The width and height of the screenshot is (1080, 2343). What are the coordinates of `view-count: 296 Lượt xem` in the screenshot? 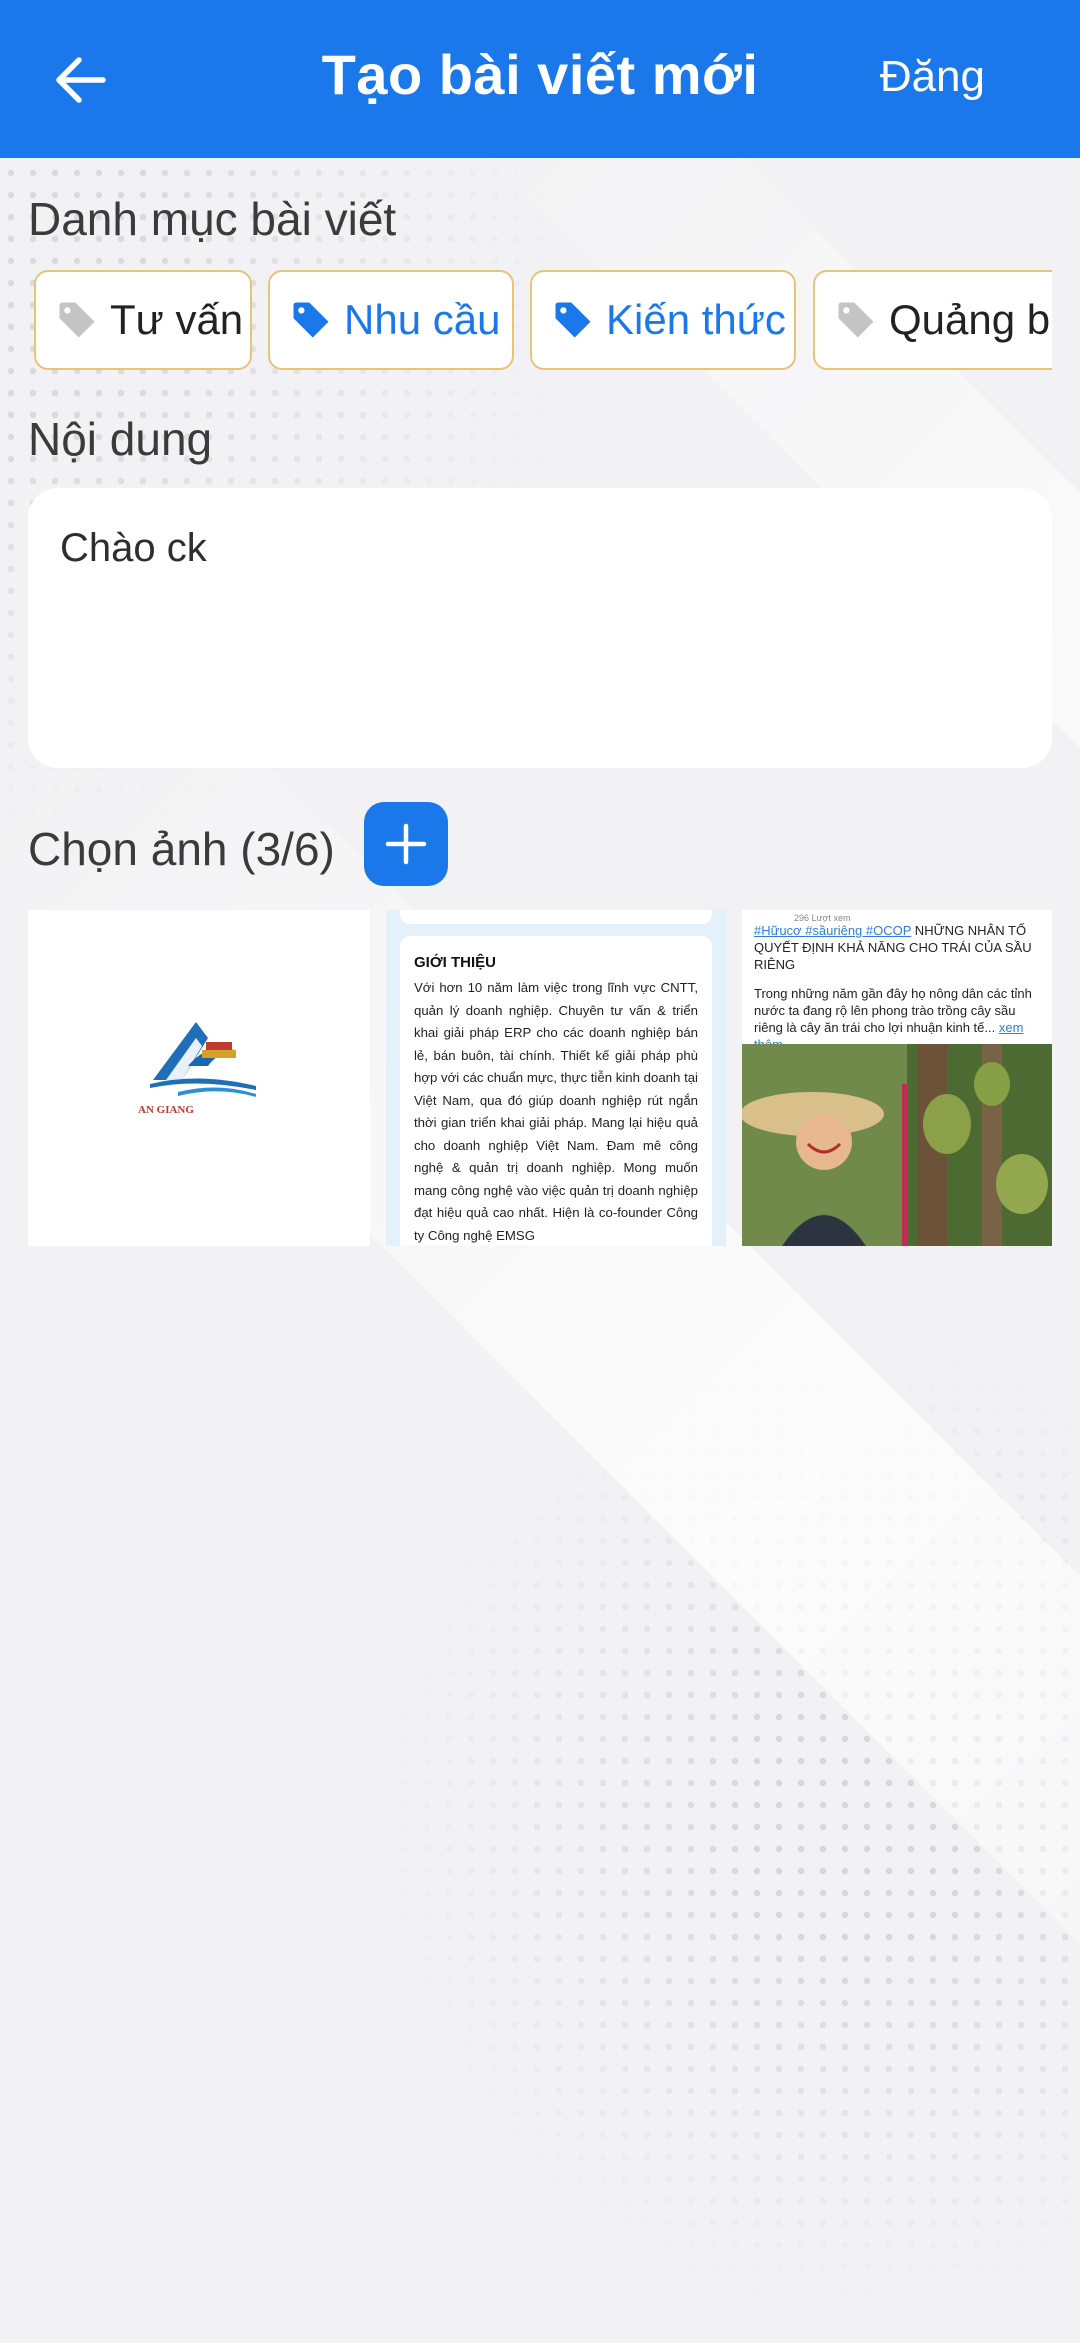 It's located at (822, 918).